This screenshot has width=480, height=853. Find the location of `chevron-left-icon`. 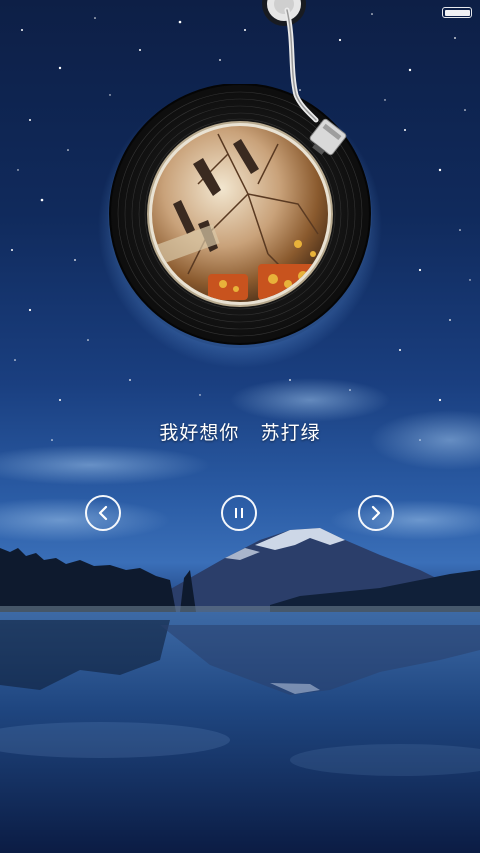

chevron-left-icon is located at coordinates (103, 513).